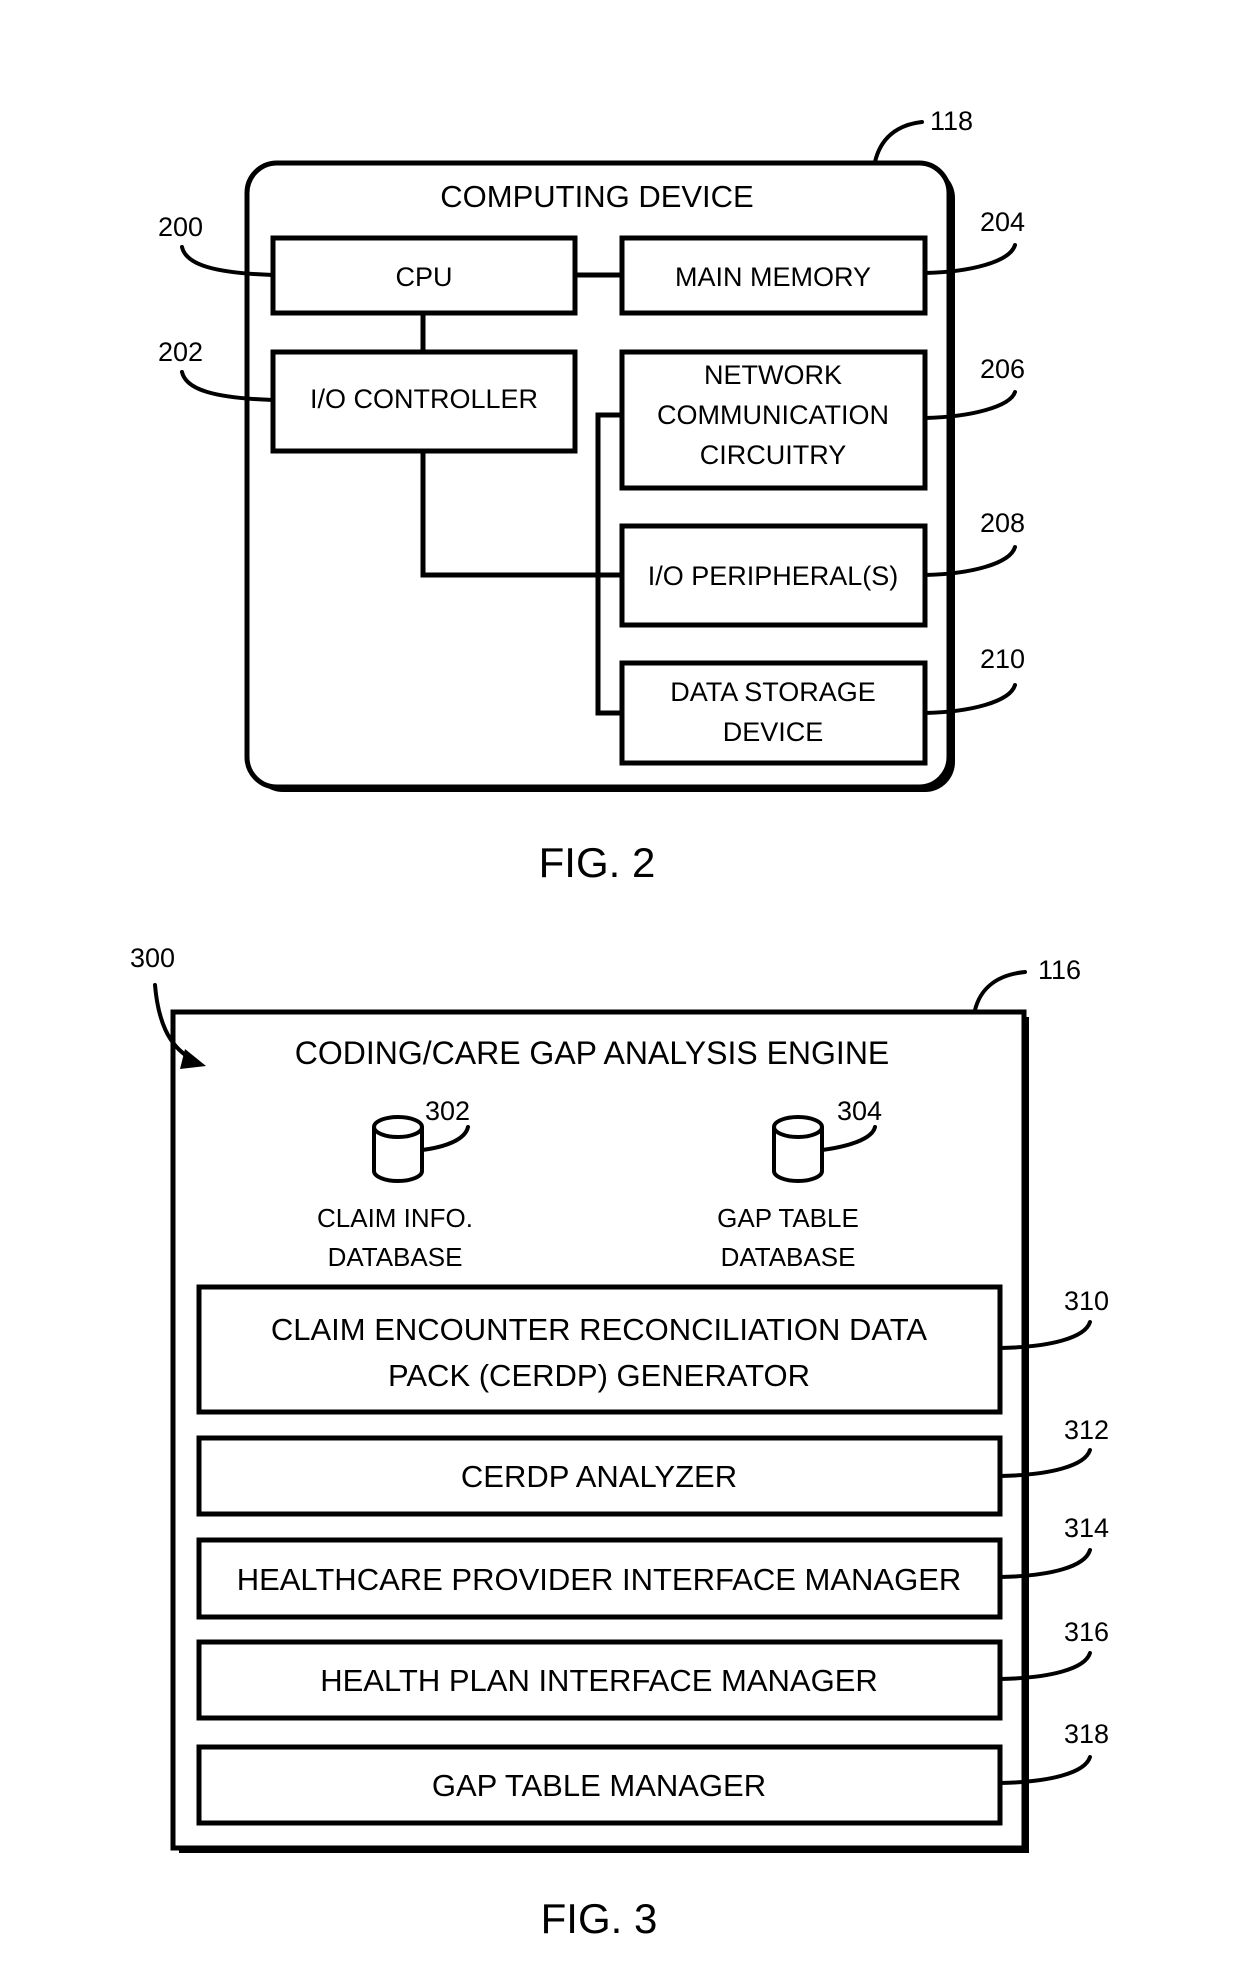 The image size is (1240, 1973). I want to click on gap-table-manager-label: GAP TABLE MANAGER, so click(599, 1785).